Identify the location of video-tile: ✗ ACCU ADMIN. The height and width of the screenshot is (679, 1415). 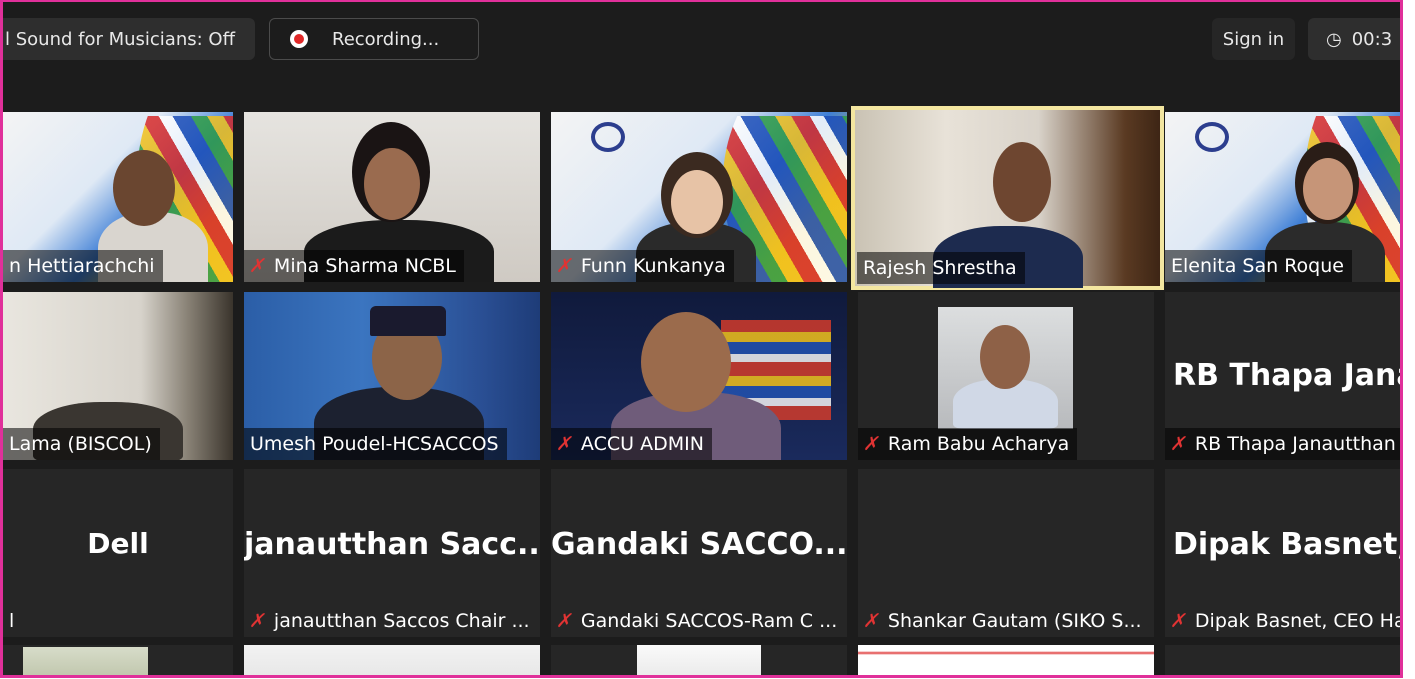
(699, 376).